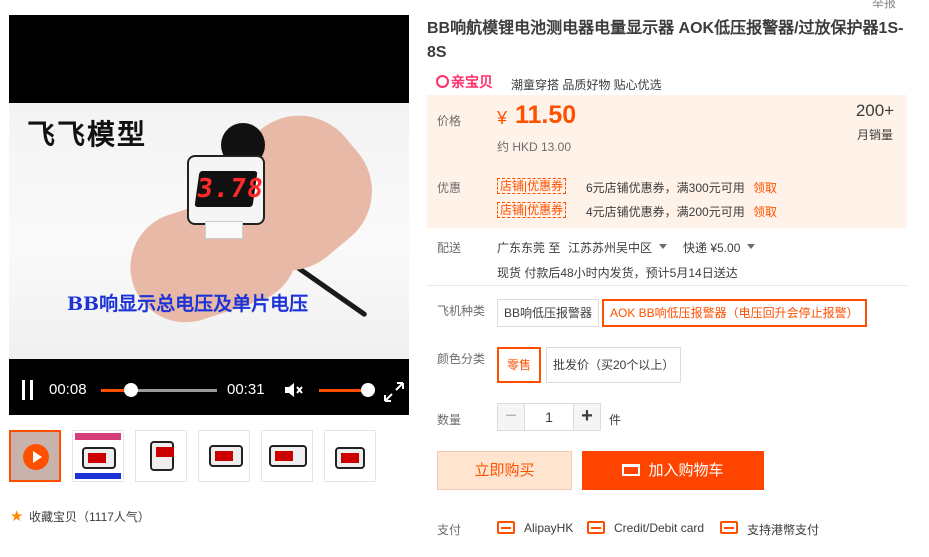  I want to click on video-thumb, so click(35, 456).